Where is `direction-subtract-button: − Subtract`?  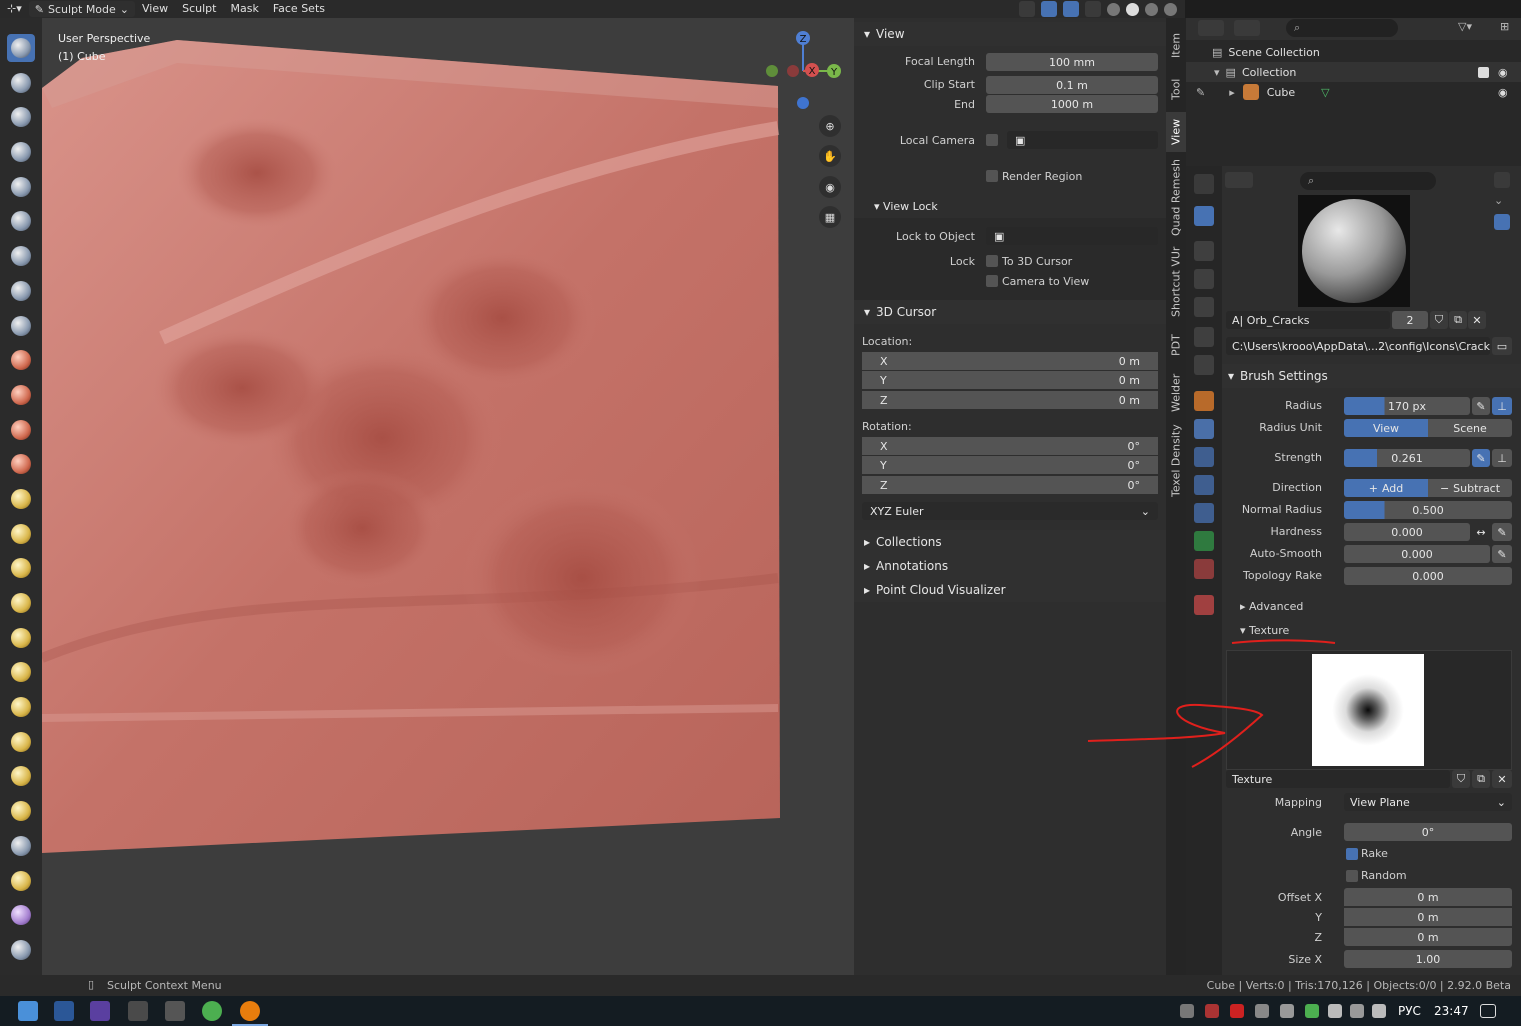 direction-subtract-button: − Subtract is located at coordinates (1470, 488).